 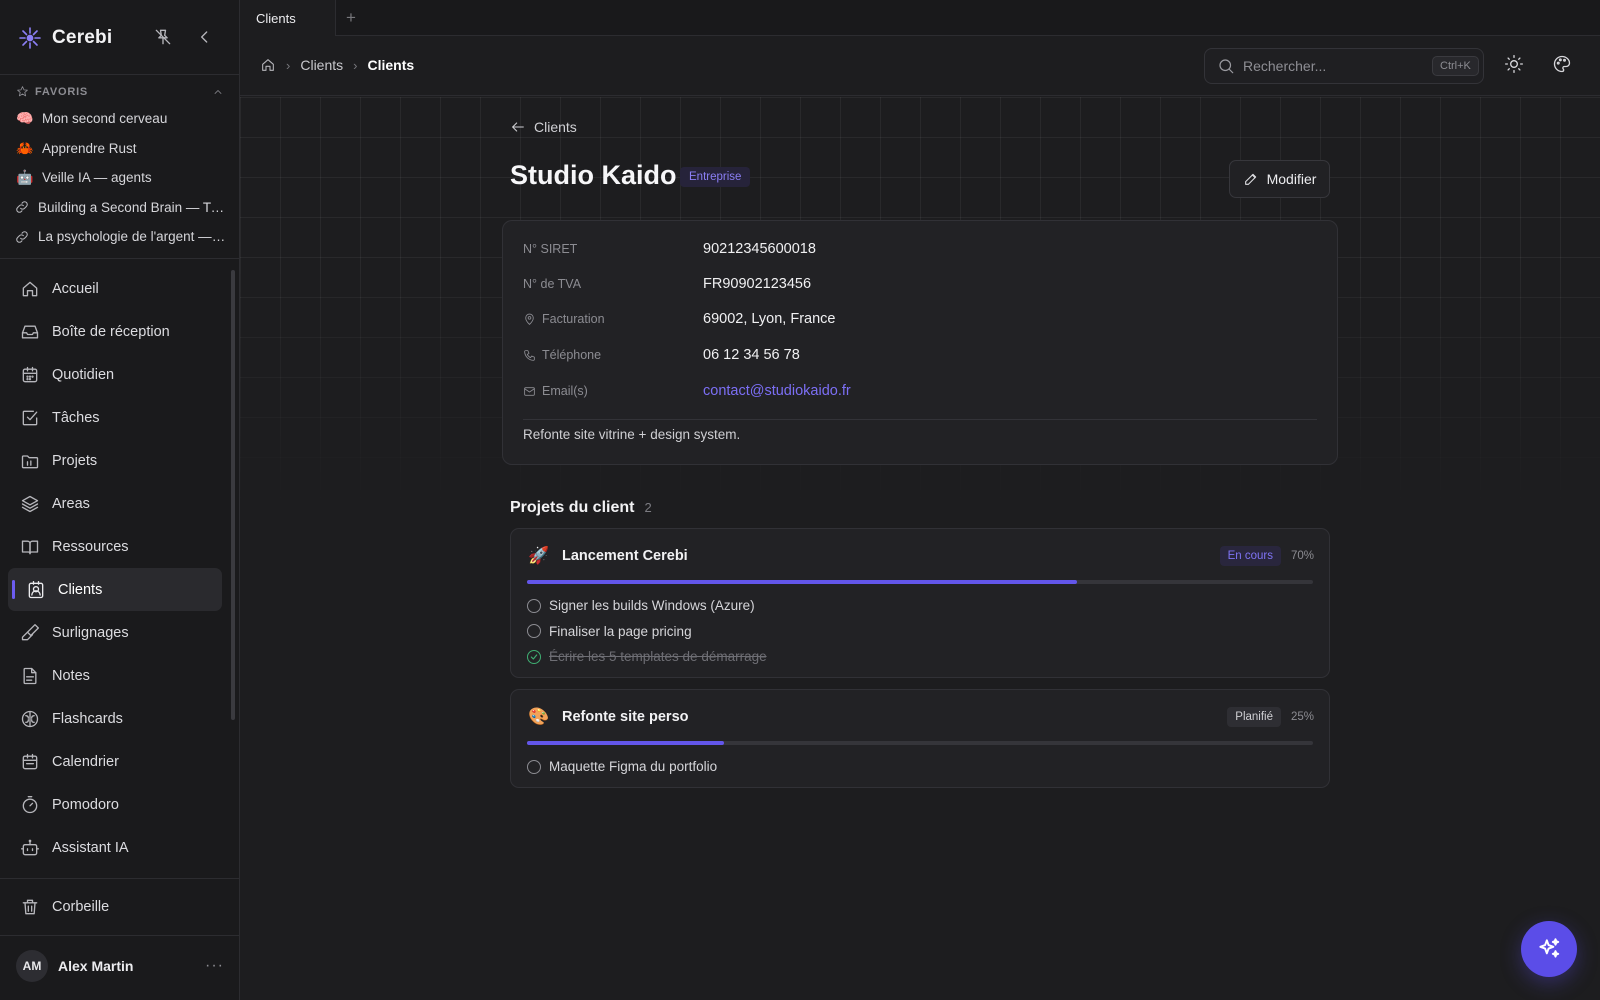 What do you see at coordinates (32, 966) in the screenshot?
I see `avatar: AM` at bounding box center [32, 966].